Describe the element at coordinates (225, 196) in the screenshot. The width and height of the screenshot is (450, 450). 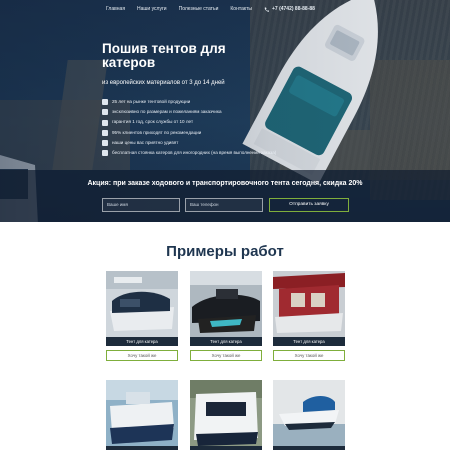
I see `promo-band` at that location.